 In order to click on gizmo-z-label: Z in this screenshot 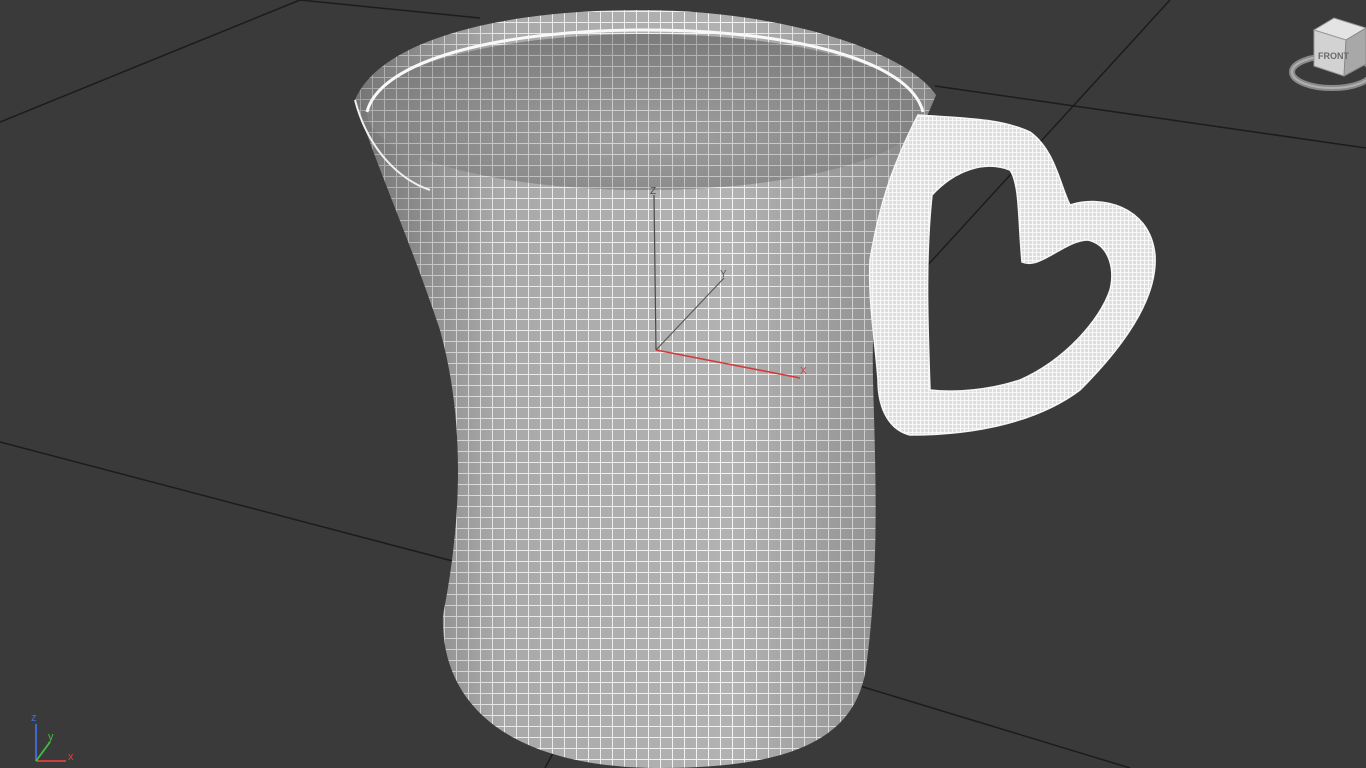, I will do `click(653, 191)`.